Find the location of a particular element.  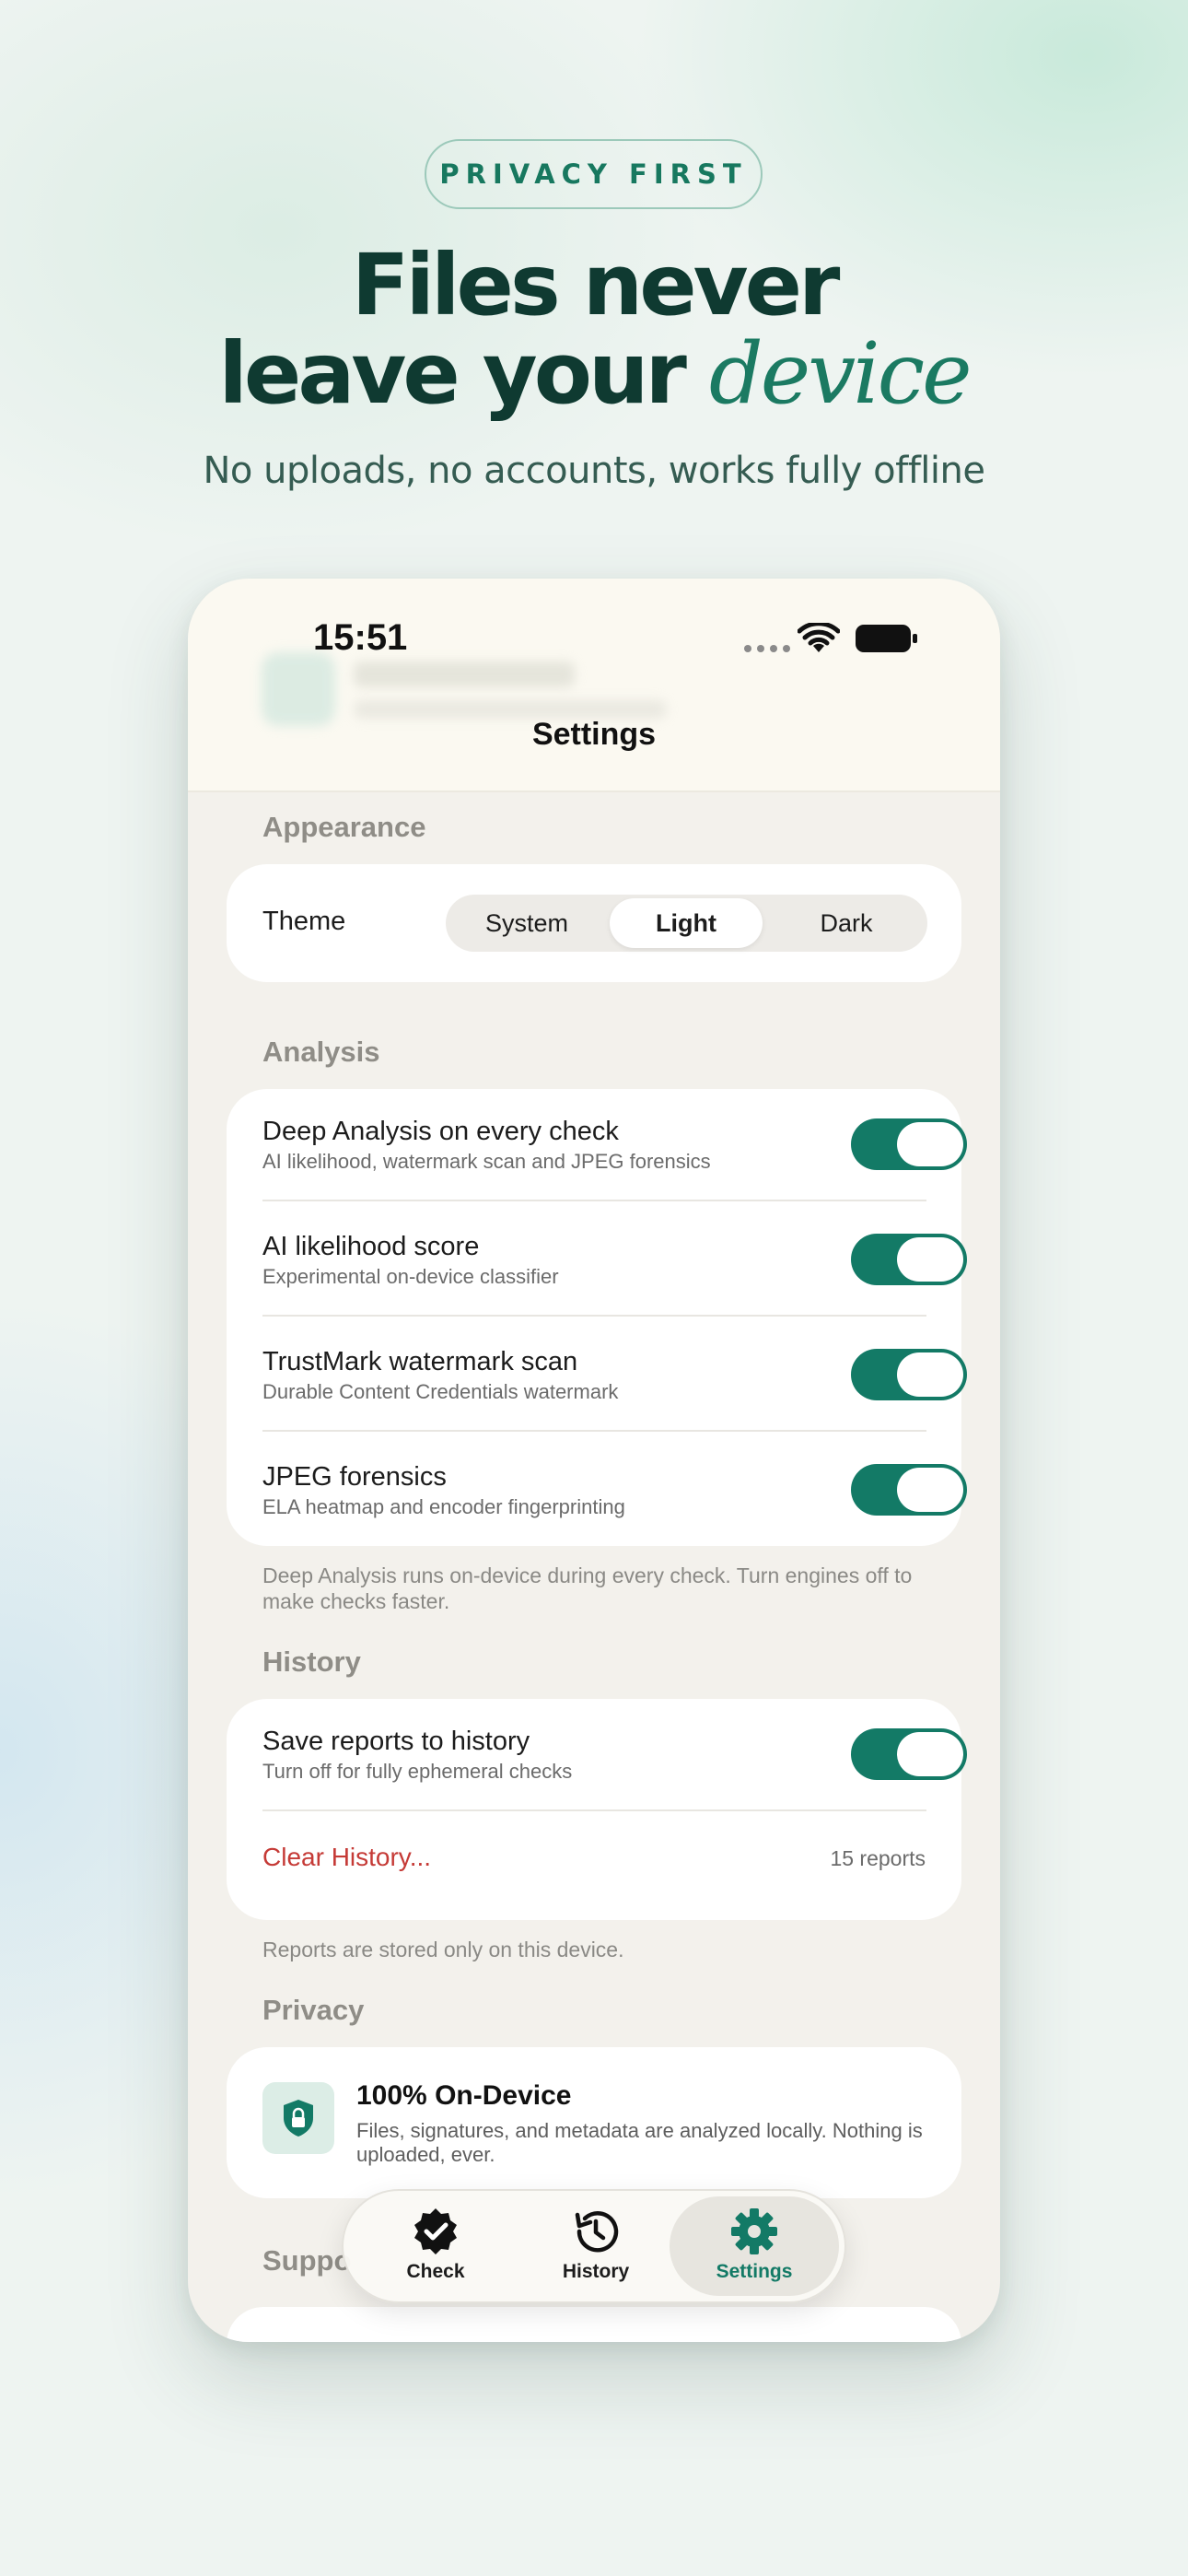

tab-history: History is located at coordinates (596, 2246).